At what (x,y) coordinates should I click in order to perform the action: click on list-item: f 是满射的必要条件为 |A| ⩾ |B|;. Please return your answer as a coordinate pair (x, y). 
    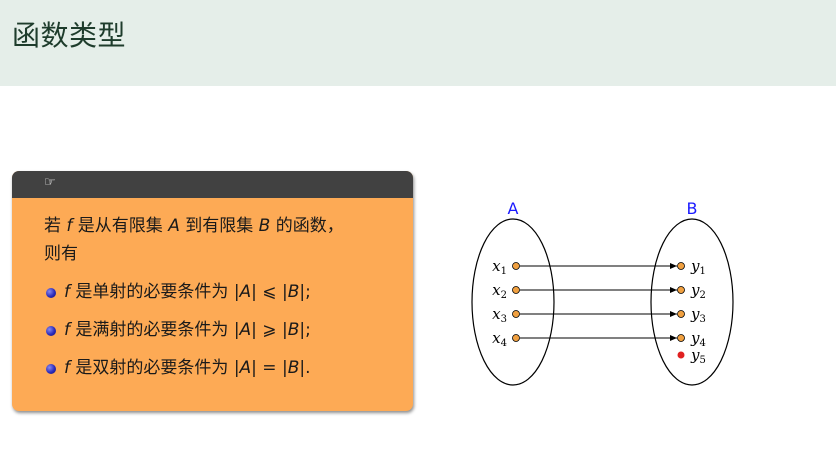
    Looking at the image, I should click on (228, 330).